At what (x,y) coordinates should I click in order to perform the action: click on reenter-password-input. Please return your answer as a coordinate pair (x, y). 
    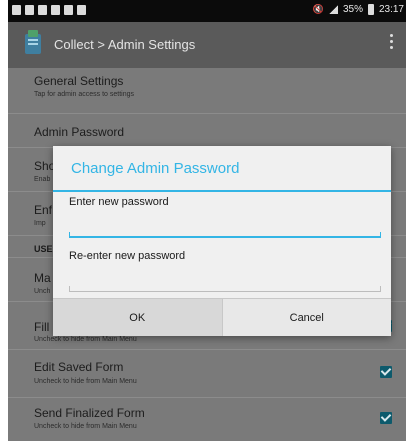
    Looking at the image, I should click on (225, 275).